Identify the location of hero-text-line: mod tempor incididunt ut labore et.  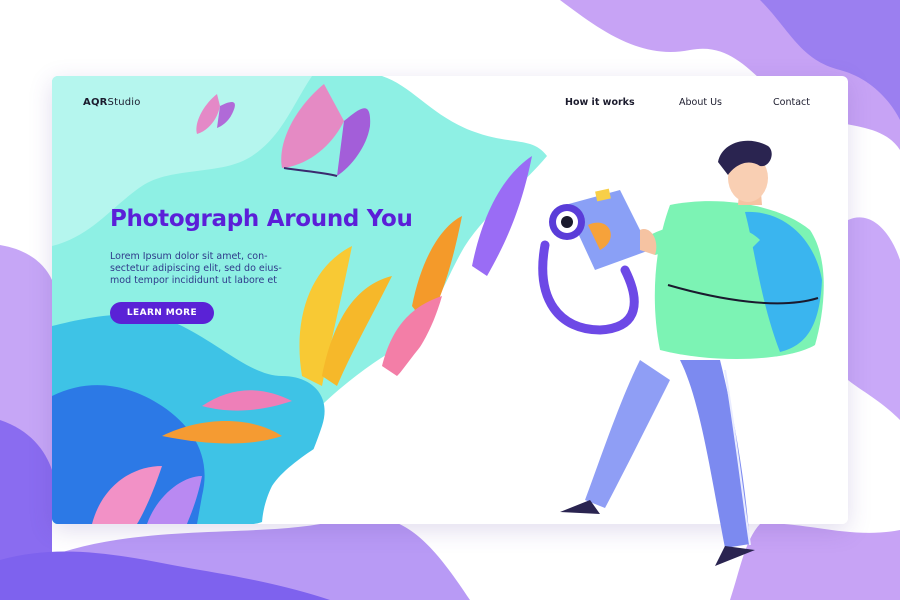
(193, 281).